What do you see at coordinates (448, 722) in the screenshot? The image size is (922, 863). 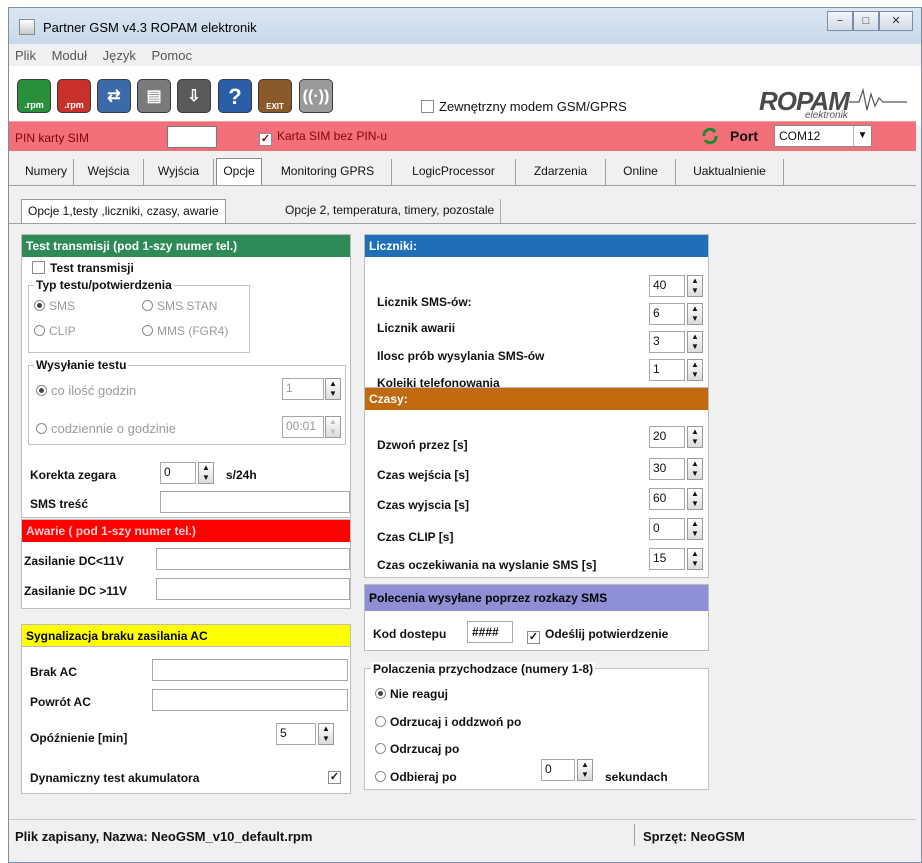 I see `radio-odrzucaj-oddzwon: Odrzucaj i oddzwoń po` at bounding box center [448, 722].